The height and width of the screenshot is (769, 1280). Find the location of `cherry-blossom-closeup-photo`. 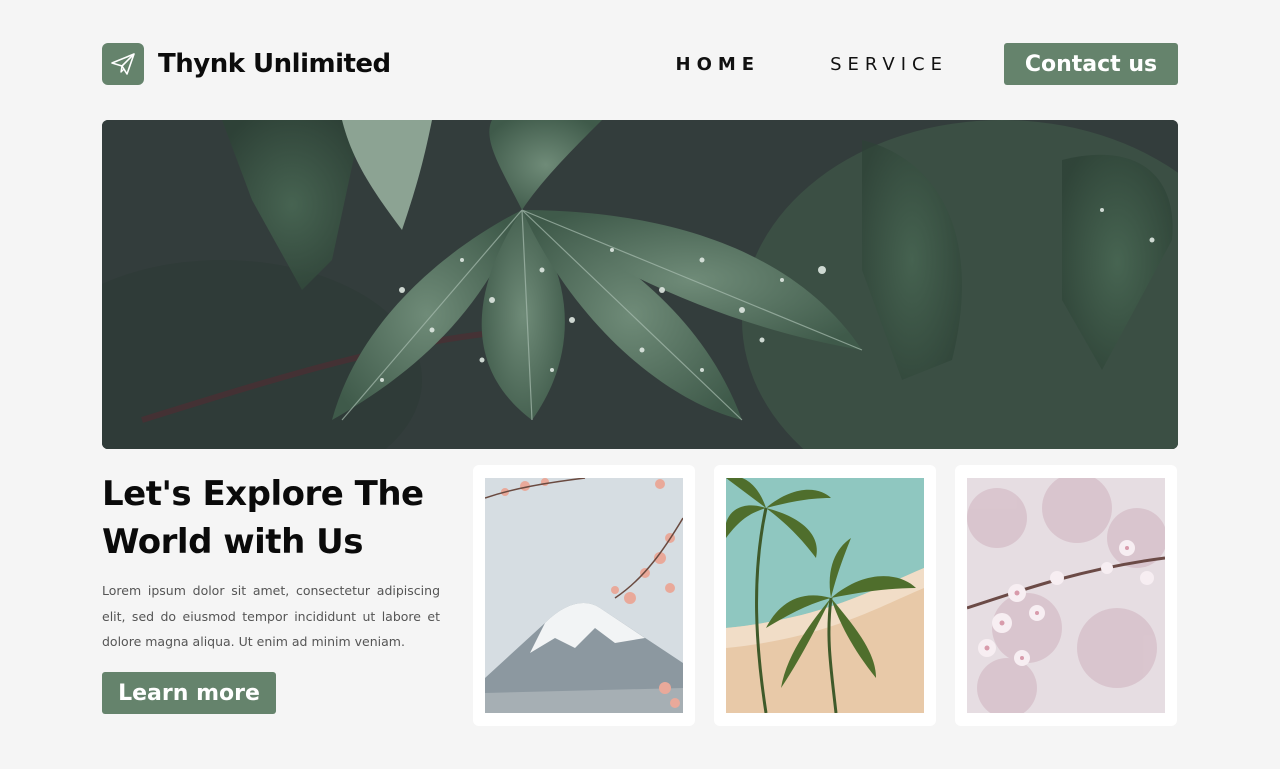

cherry-blossom-closeup-photo is located at coordinates (1066, 595).